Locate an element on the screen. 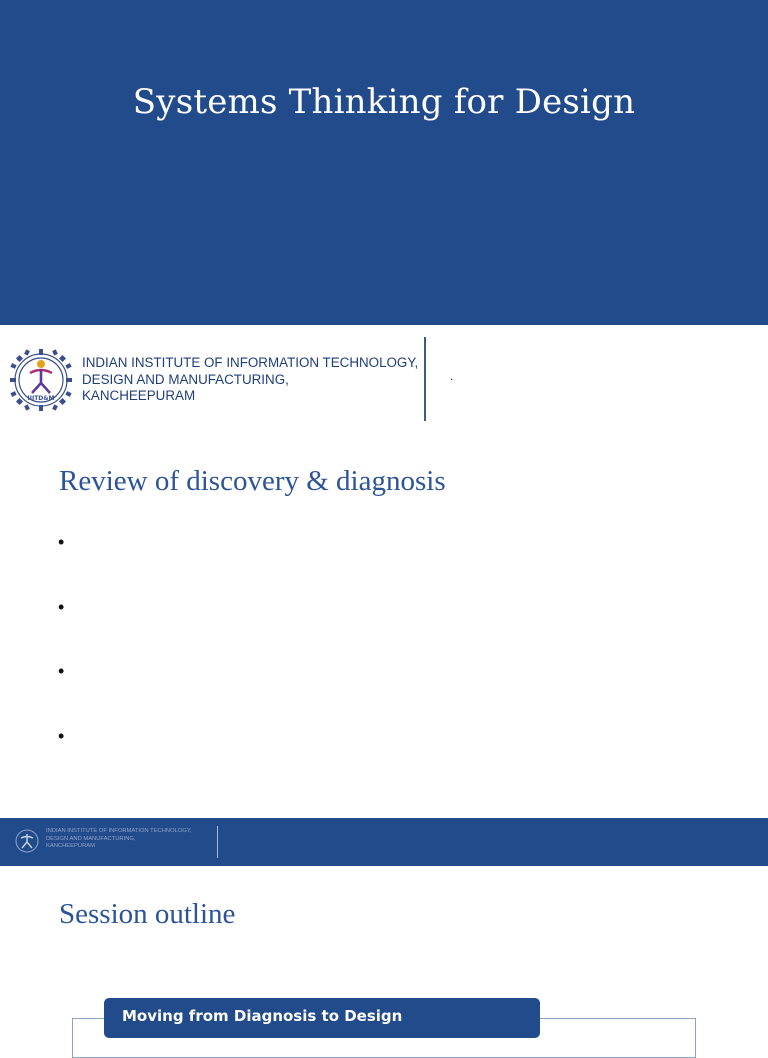 The width and height of the screenshot is (768, 1058). deck-title: Systems Thinking for Design is located at coordinates (384, 102).